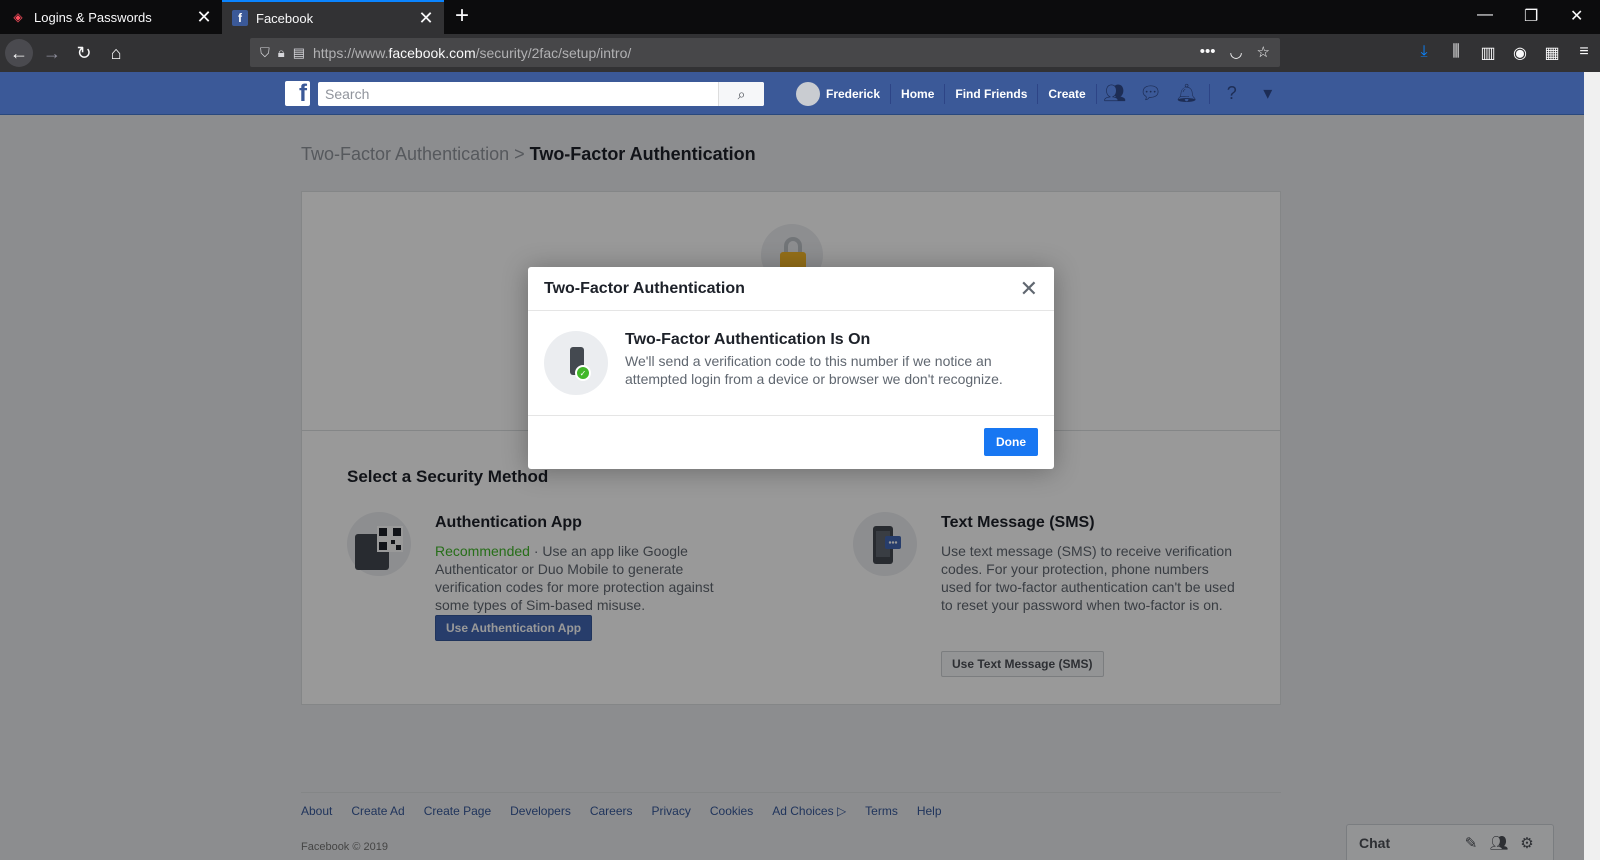 The width and height of the screenshot is (1600, 860). I want to click on close-icon: ✕, so click(1029, 288).